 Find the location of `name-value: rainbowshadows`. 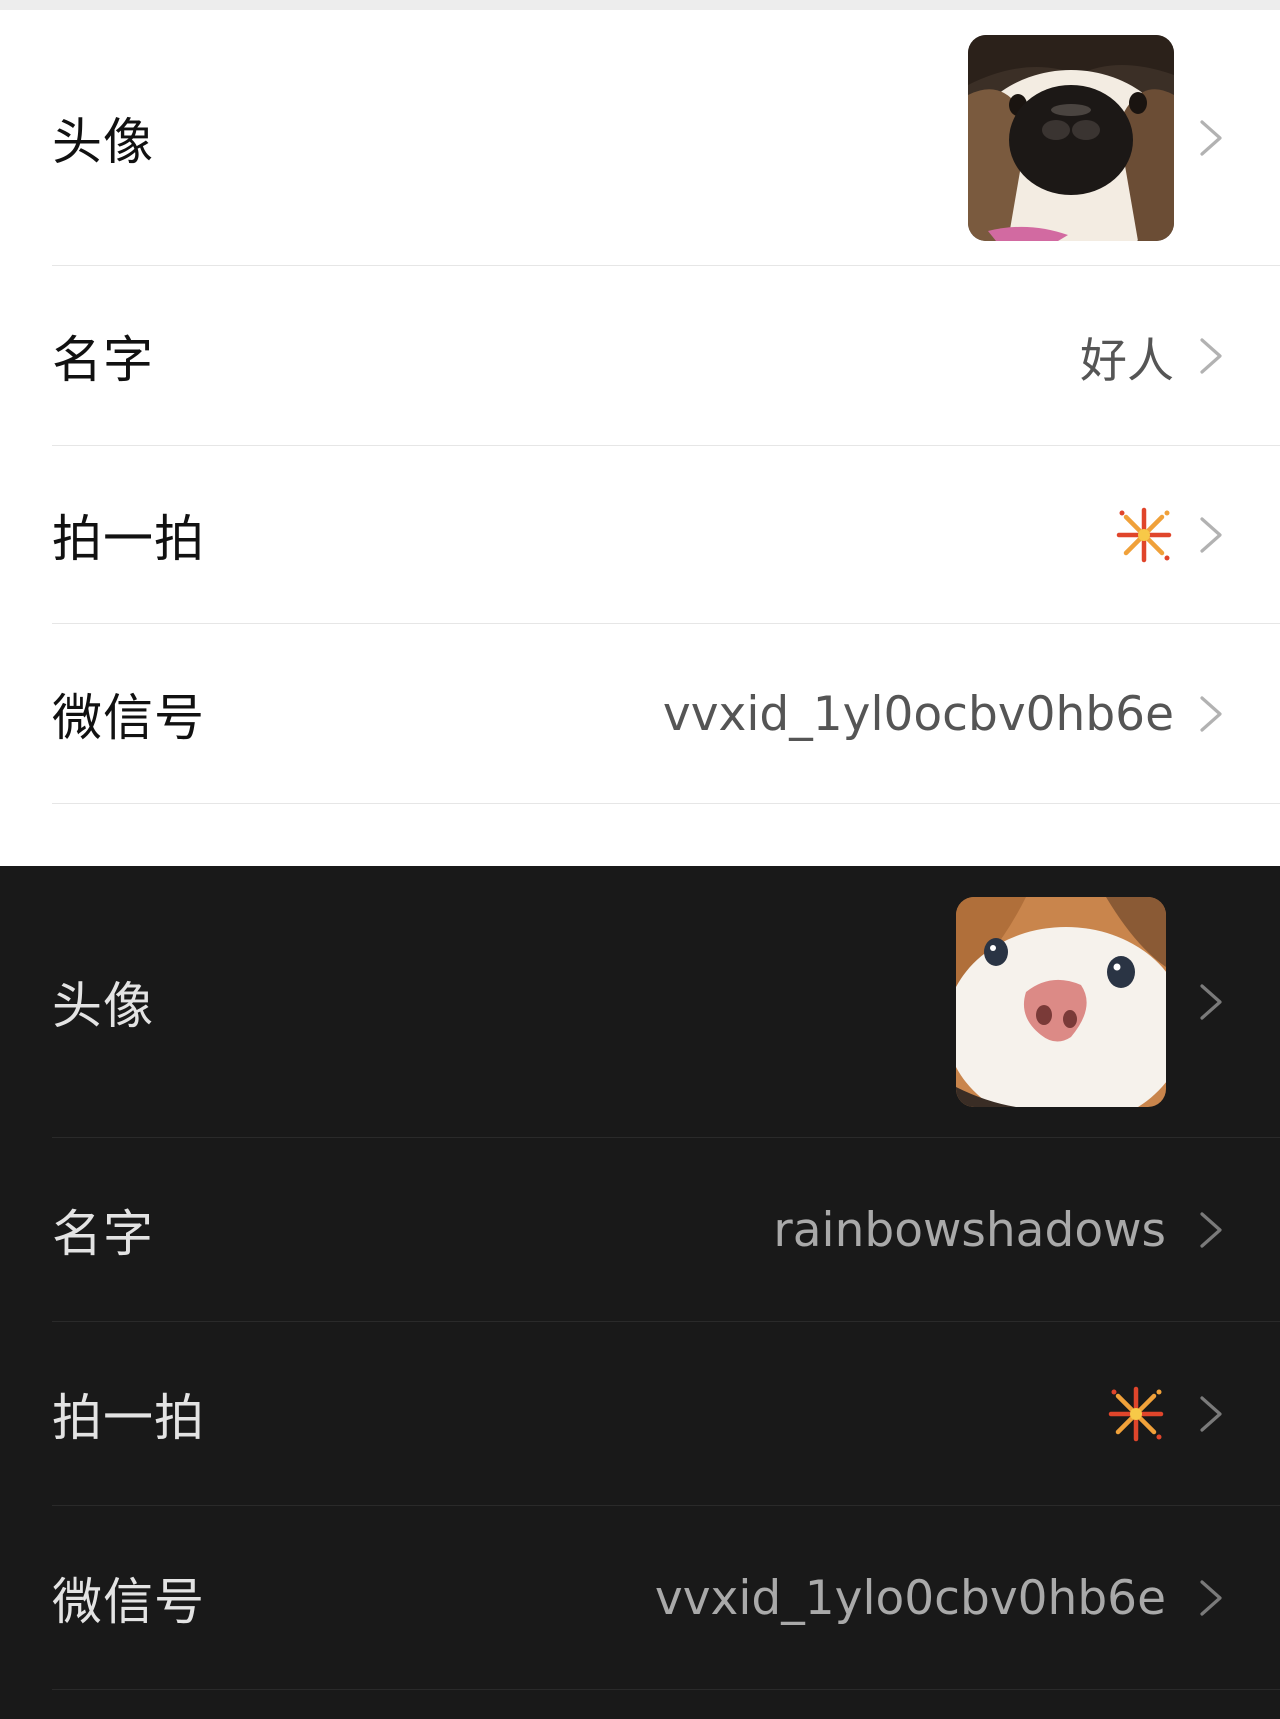

name-value: rainbowshadows is located at coordinates (969, 1230).